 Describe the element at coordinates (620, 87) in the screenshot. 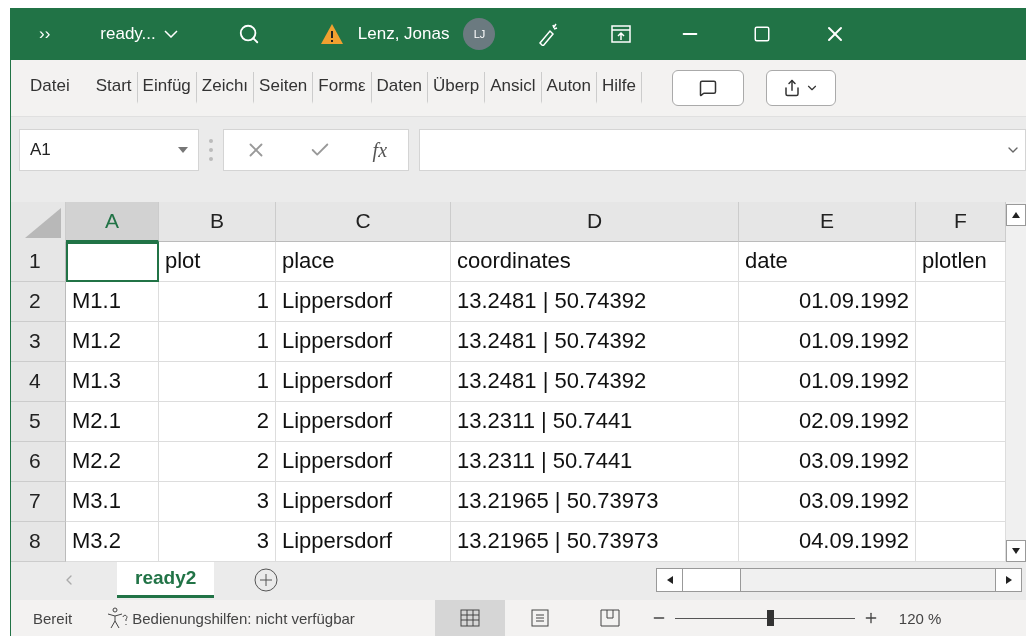

I see `ribbon-tab: Hilfe` at that location.